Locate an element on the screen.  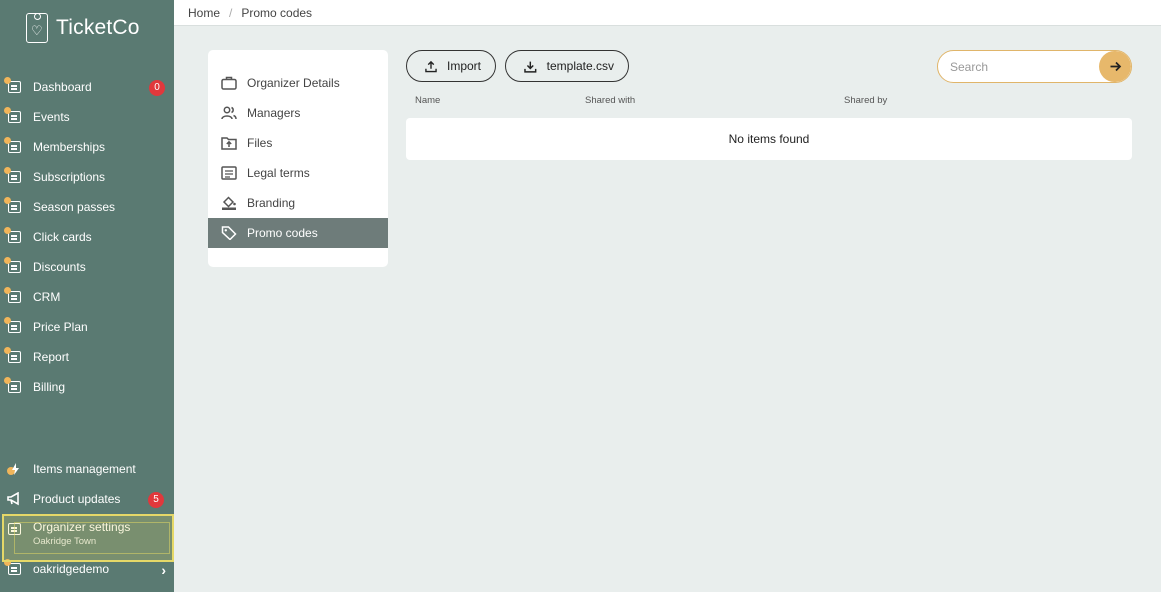
document-icon is located at coordinates (229, 173).